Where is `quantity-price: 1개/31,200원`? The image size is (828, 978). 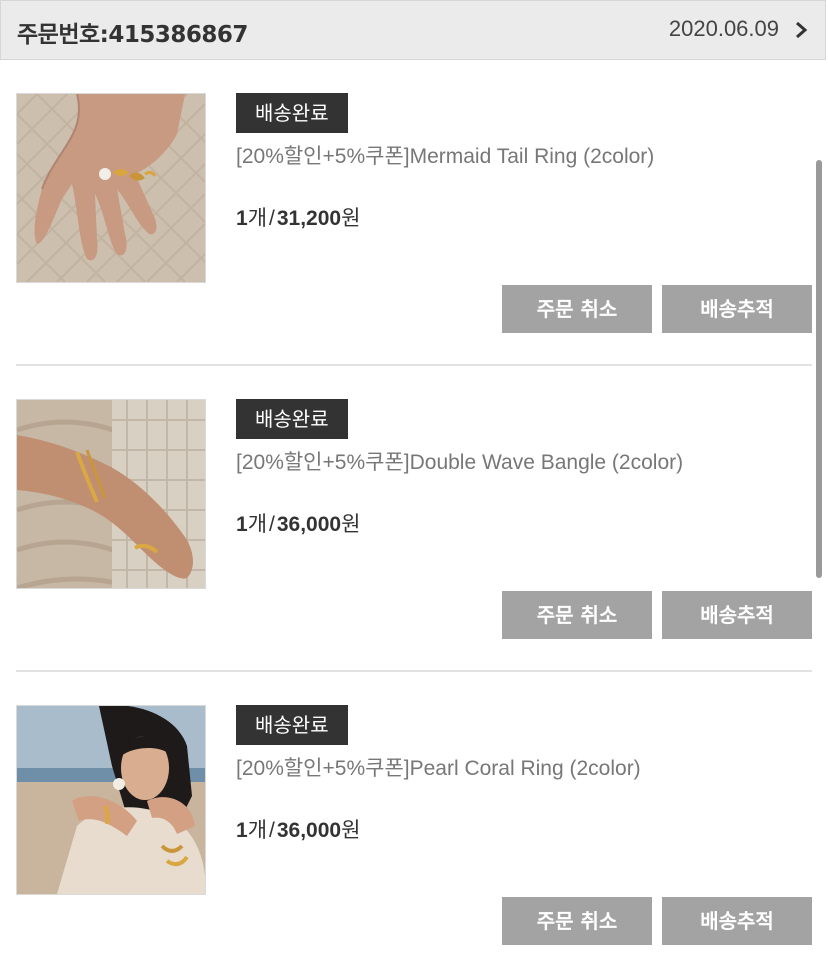 quantity-price: 1개/31,200원 is located at coordinates (298, 217).